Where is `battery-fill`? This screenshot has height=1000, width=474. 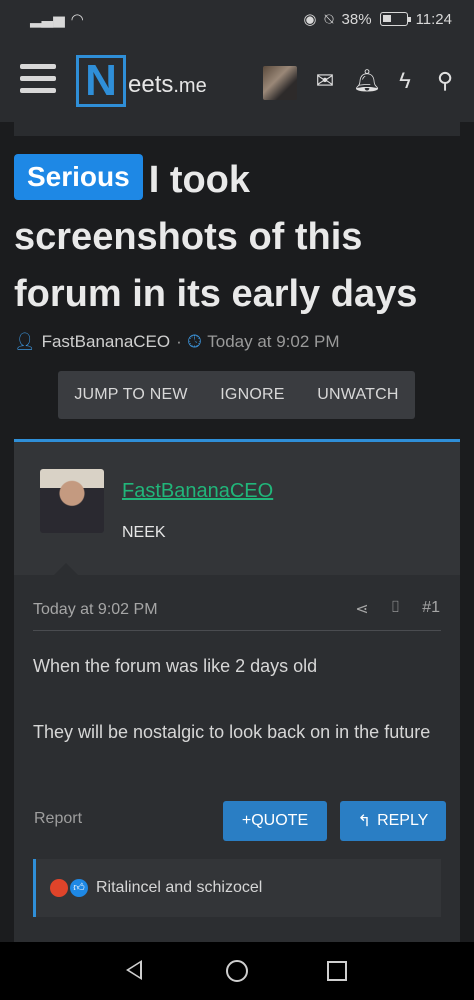 battery-fill is located at coordinates (386, 18).